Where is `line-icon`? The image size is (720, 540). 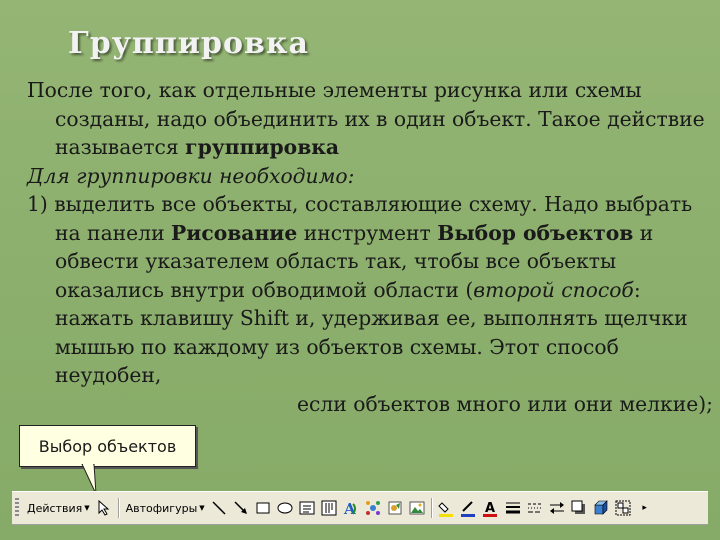 line-icon is located at coordinates (219, 508).